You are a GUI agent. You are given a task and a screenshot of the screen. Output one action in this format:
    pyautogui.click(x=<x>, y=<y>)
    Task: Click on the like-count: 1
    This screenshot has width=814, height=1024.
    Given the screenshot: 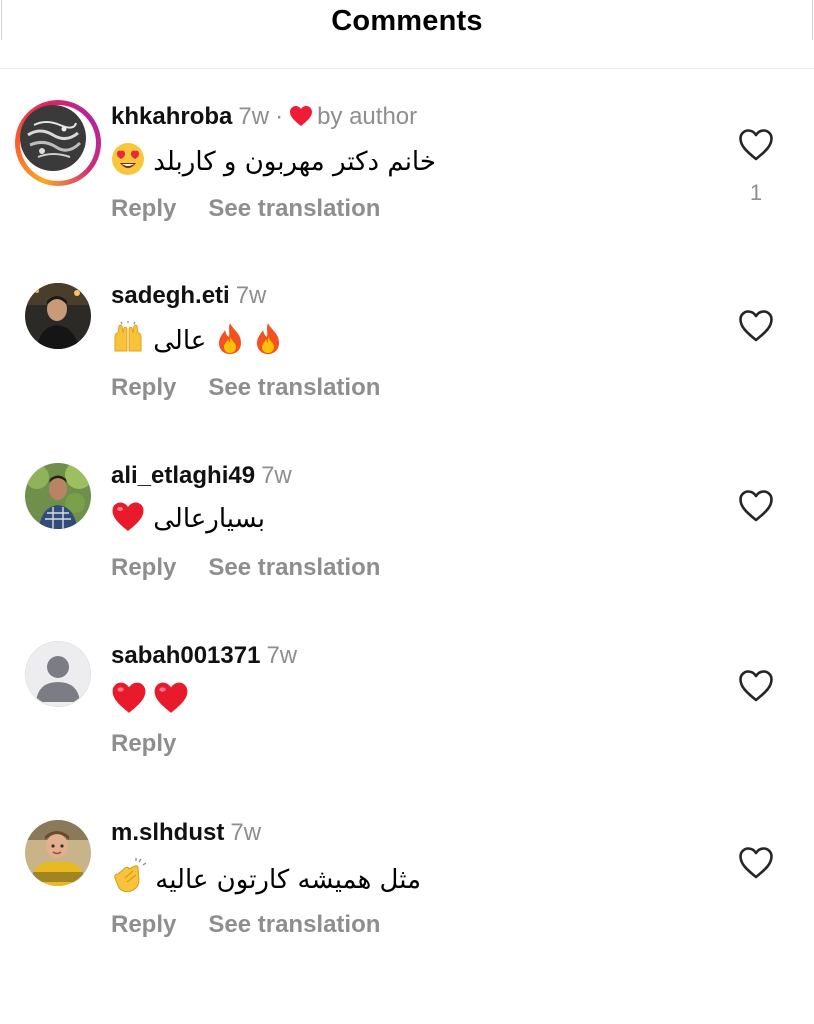 What is the action you would take?
    pyautogui.click(x=756, y=192)
    